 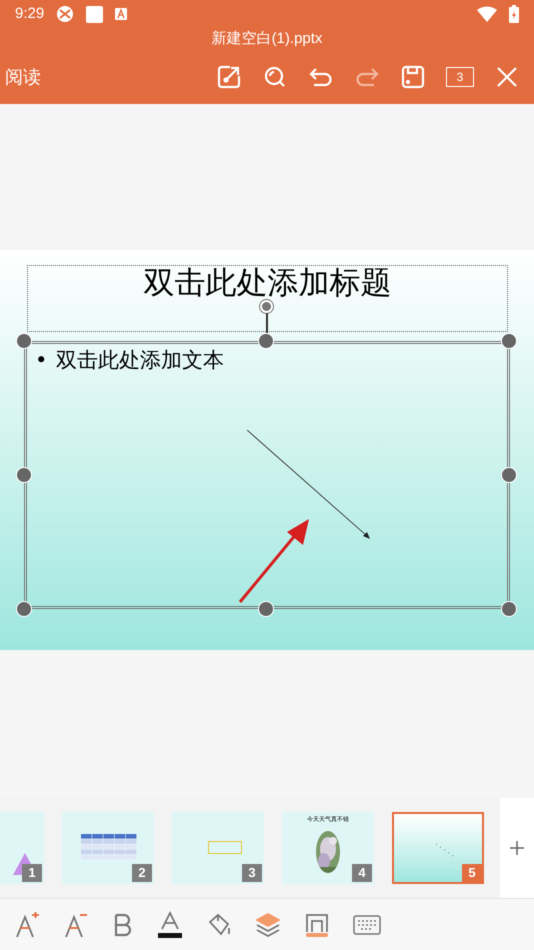 What do you see at coordinates (170, 924) in the screenshot?
I see `font-color-icon` at bounding box center [170, 924].